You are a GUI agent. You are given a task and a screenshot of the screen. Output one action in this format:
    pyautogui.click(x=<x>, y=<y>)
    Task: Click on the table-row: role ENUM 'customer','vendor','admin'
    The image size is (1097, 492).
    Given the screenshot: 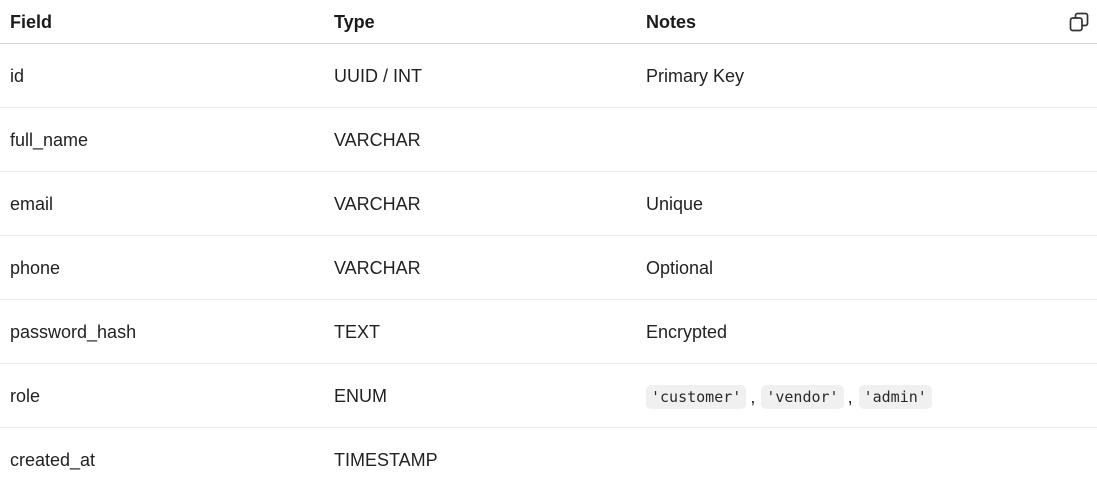 What is the action you would take?
    pyautogui.click(x=548, y=396)
    